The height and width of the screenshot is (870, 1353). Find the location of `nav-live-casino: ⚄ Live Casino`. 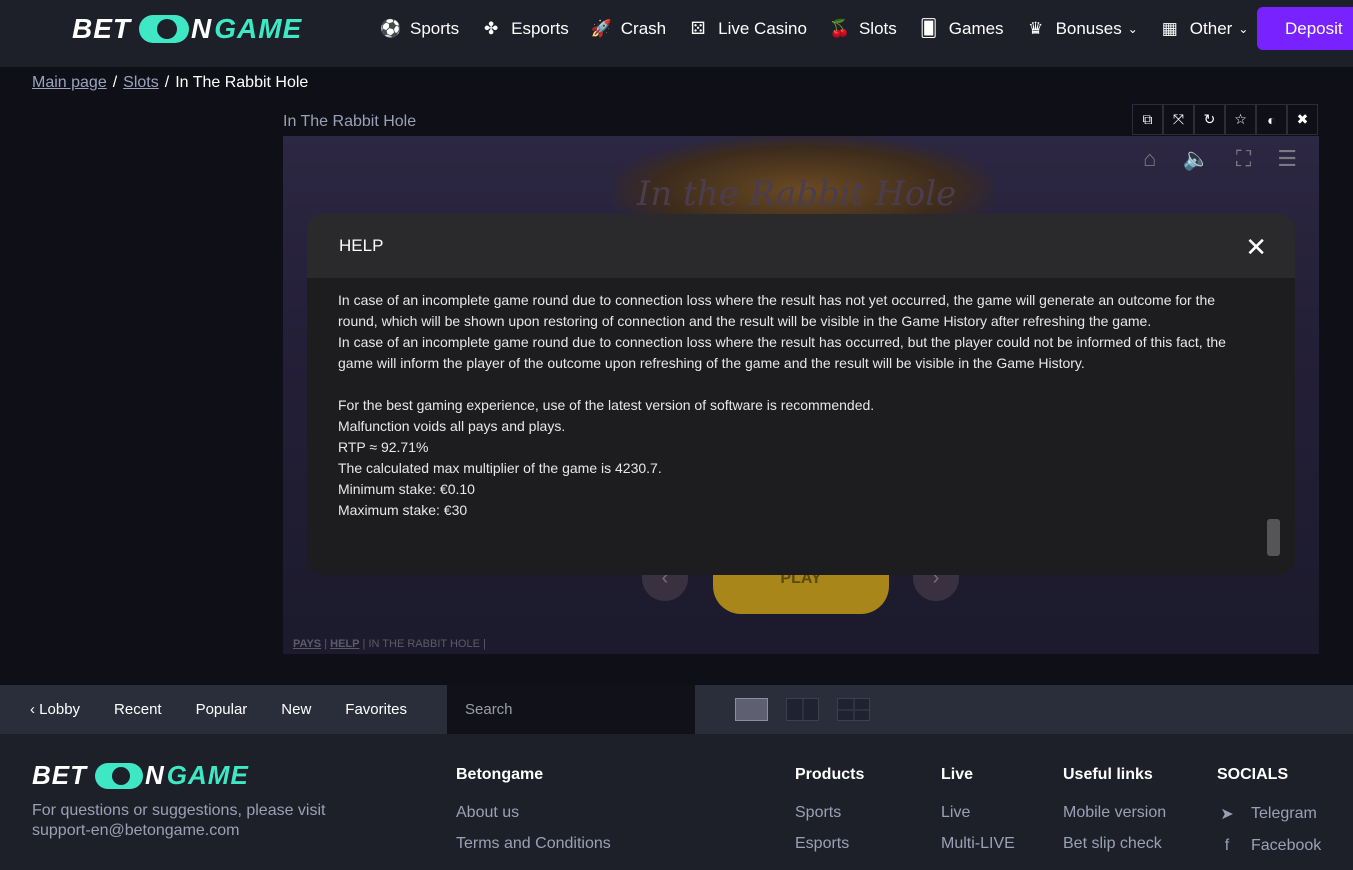

nav-live-casino: ⚄ Live Casino is located at coordinates (747, 29).